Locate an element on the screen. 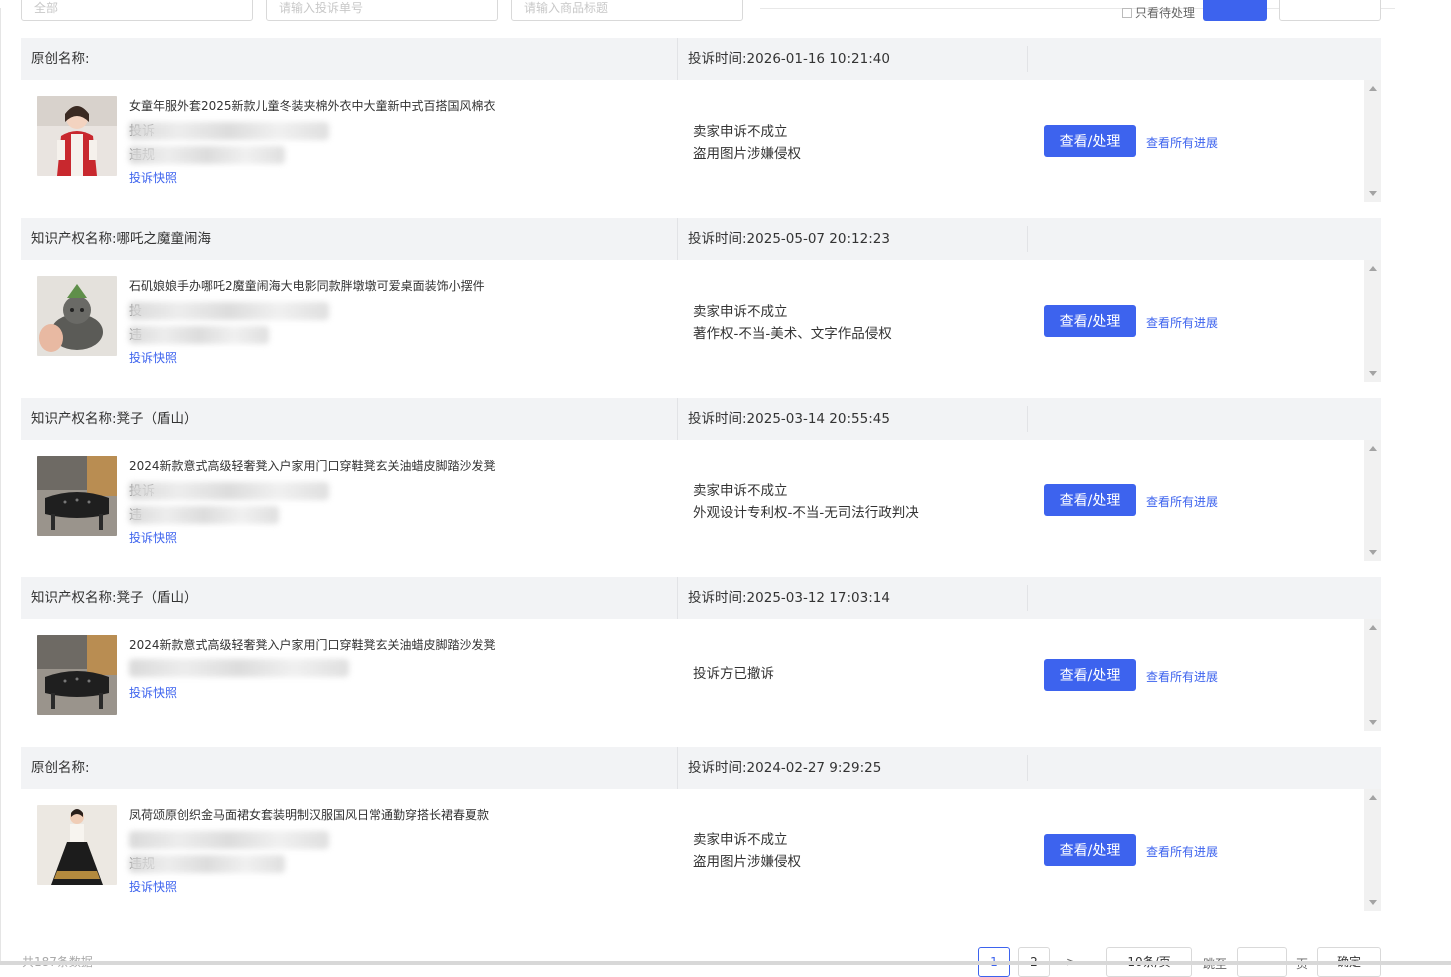 This screenshot has width=1451, height=977. complaint-id-input: 请输入投诉单号 is located at coordinates (382, 10).